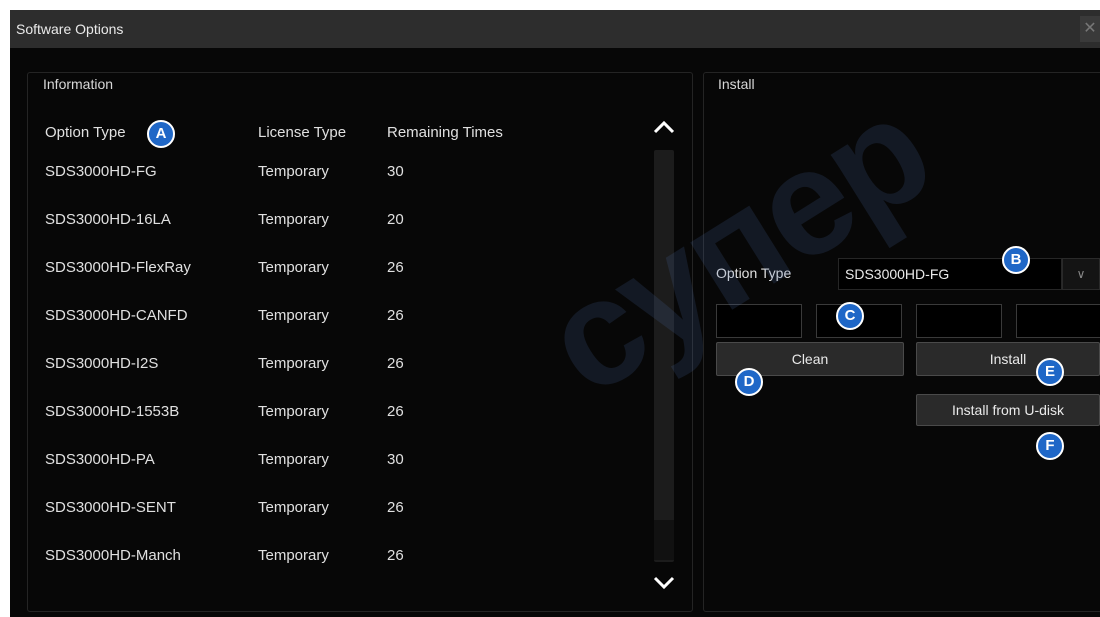  What do you see at coordinates (1050, 372) in the screenshot?
I see `callout-marker-e: E` at bounding box center [1050, 372].